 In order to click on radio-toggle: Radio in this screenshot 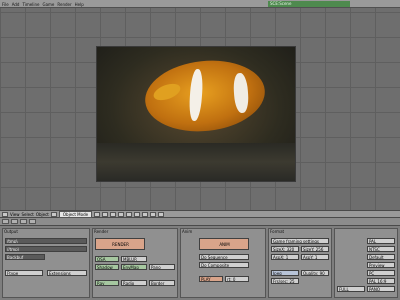, I will do `click(134, 283)`.